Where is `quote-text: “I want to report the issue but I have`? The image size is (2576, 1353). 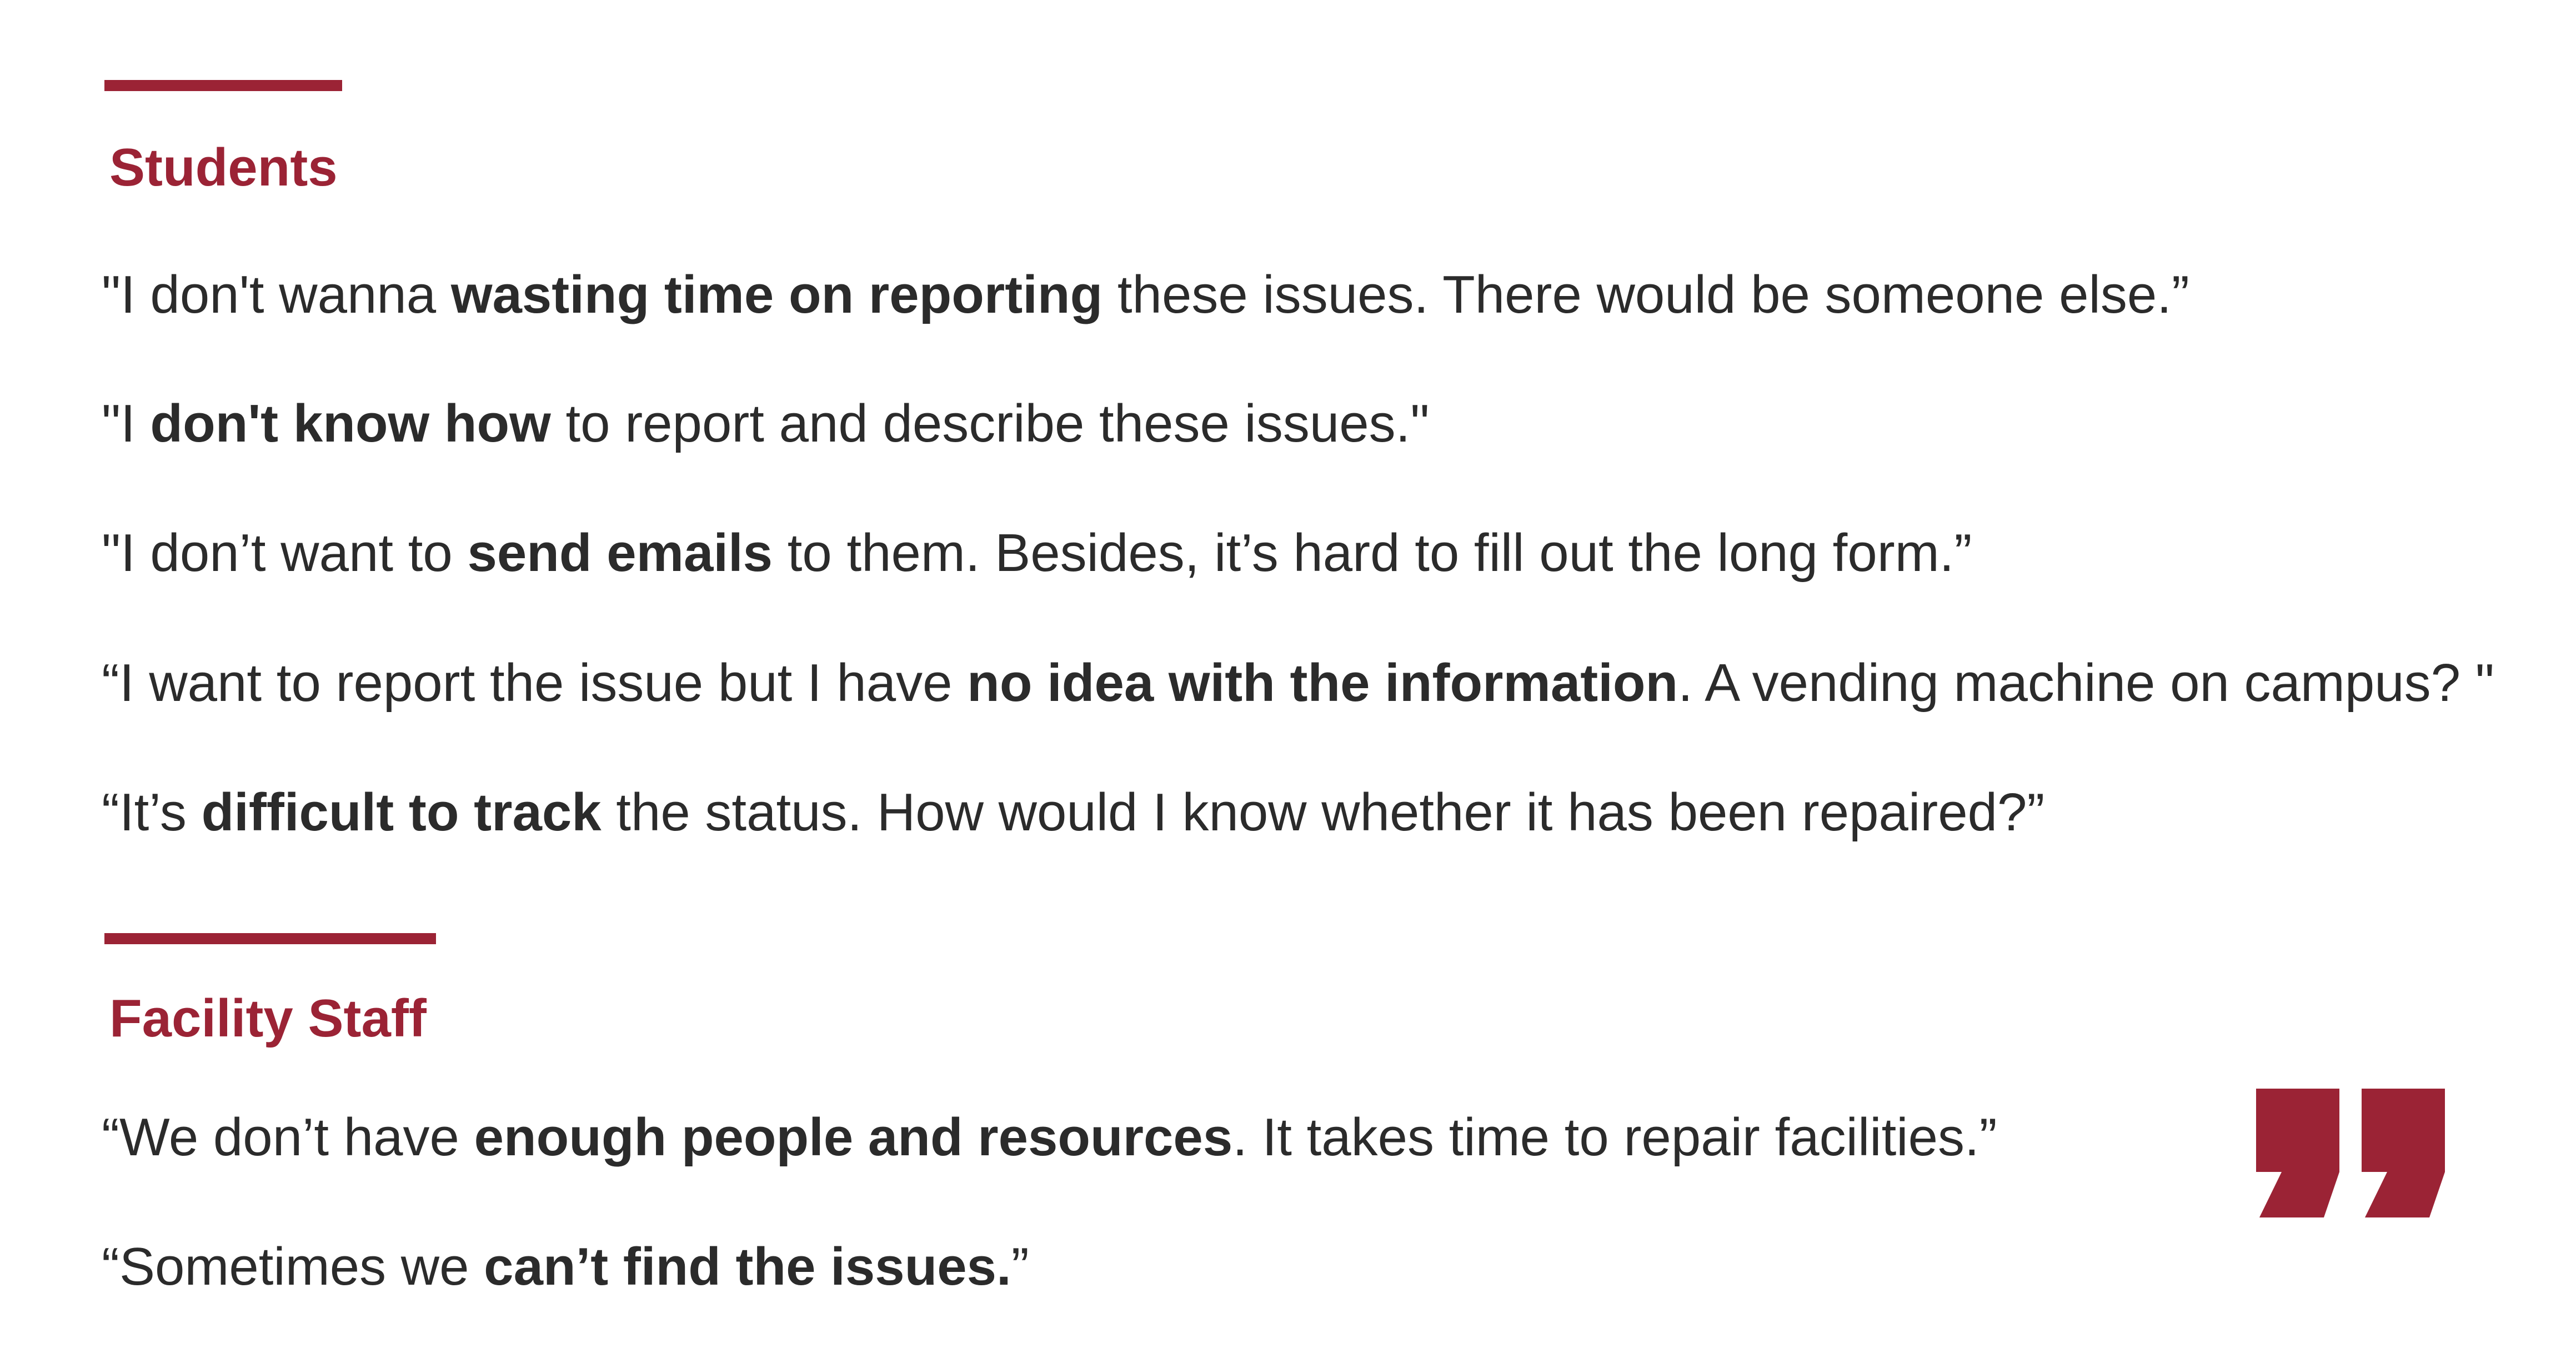 quote-text: “I want to report the issue but I have is located at coordinates (535, 683).